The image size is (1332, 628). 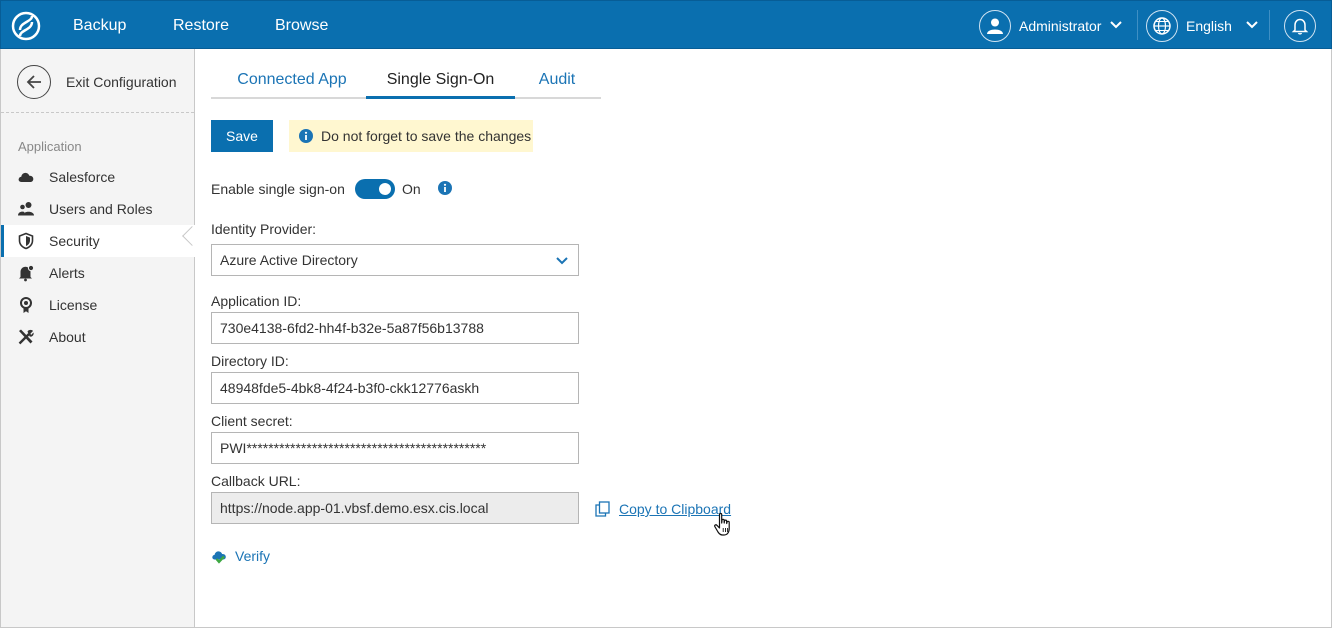 I want to click on verify-label: Verify, so click(x=253, y=556).